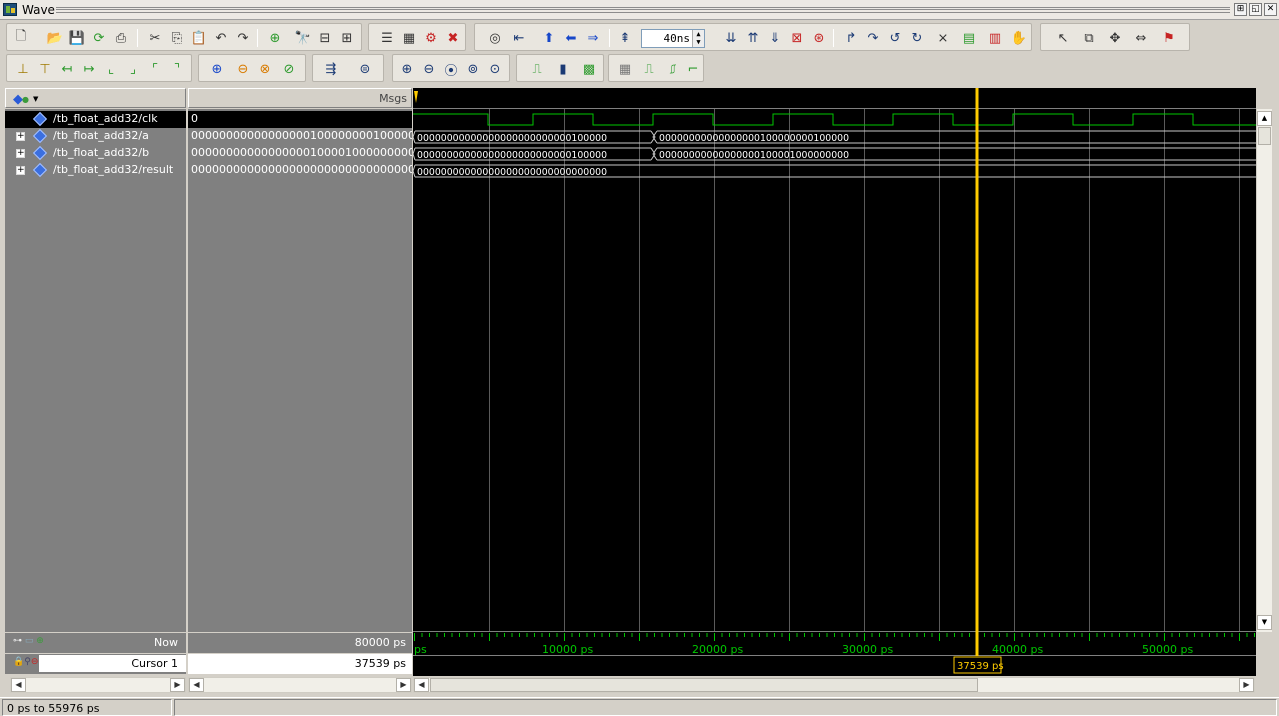  Describe the element at coordinates (563, 69) in the screenshot. I see `format-logic-icon: ▮` at that location.